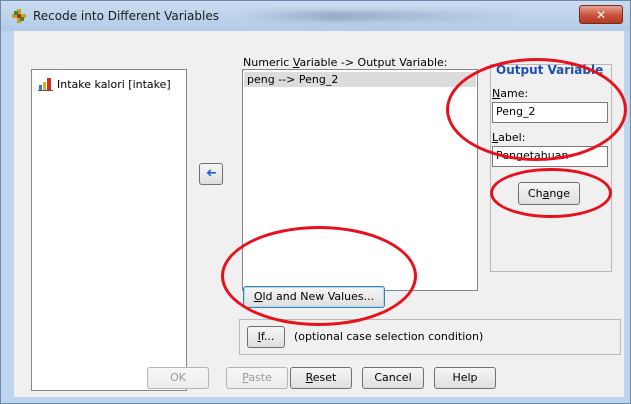 The height and width of the screenshot is (404, 631). What do you see at coordinates (321, 378) in the screenshot?
I see `reset-button: Reset` at bounding box center [321, 378].